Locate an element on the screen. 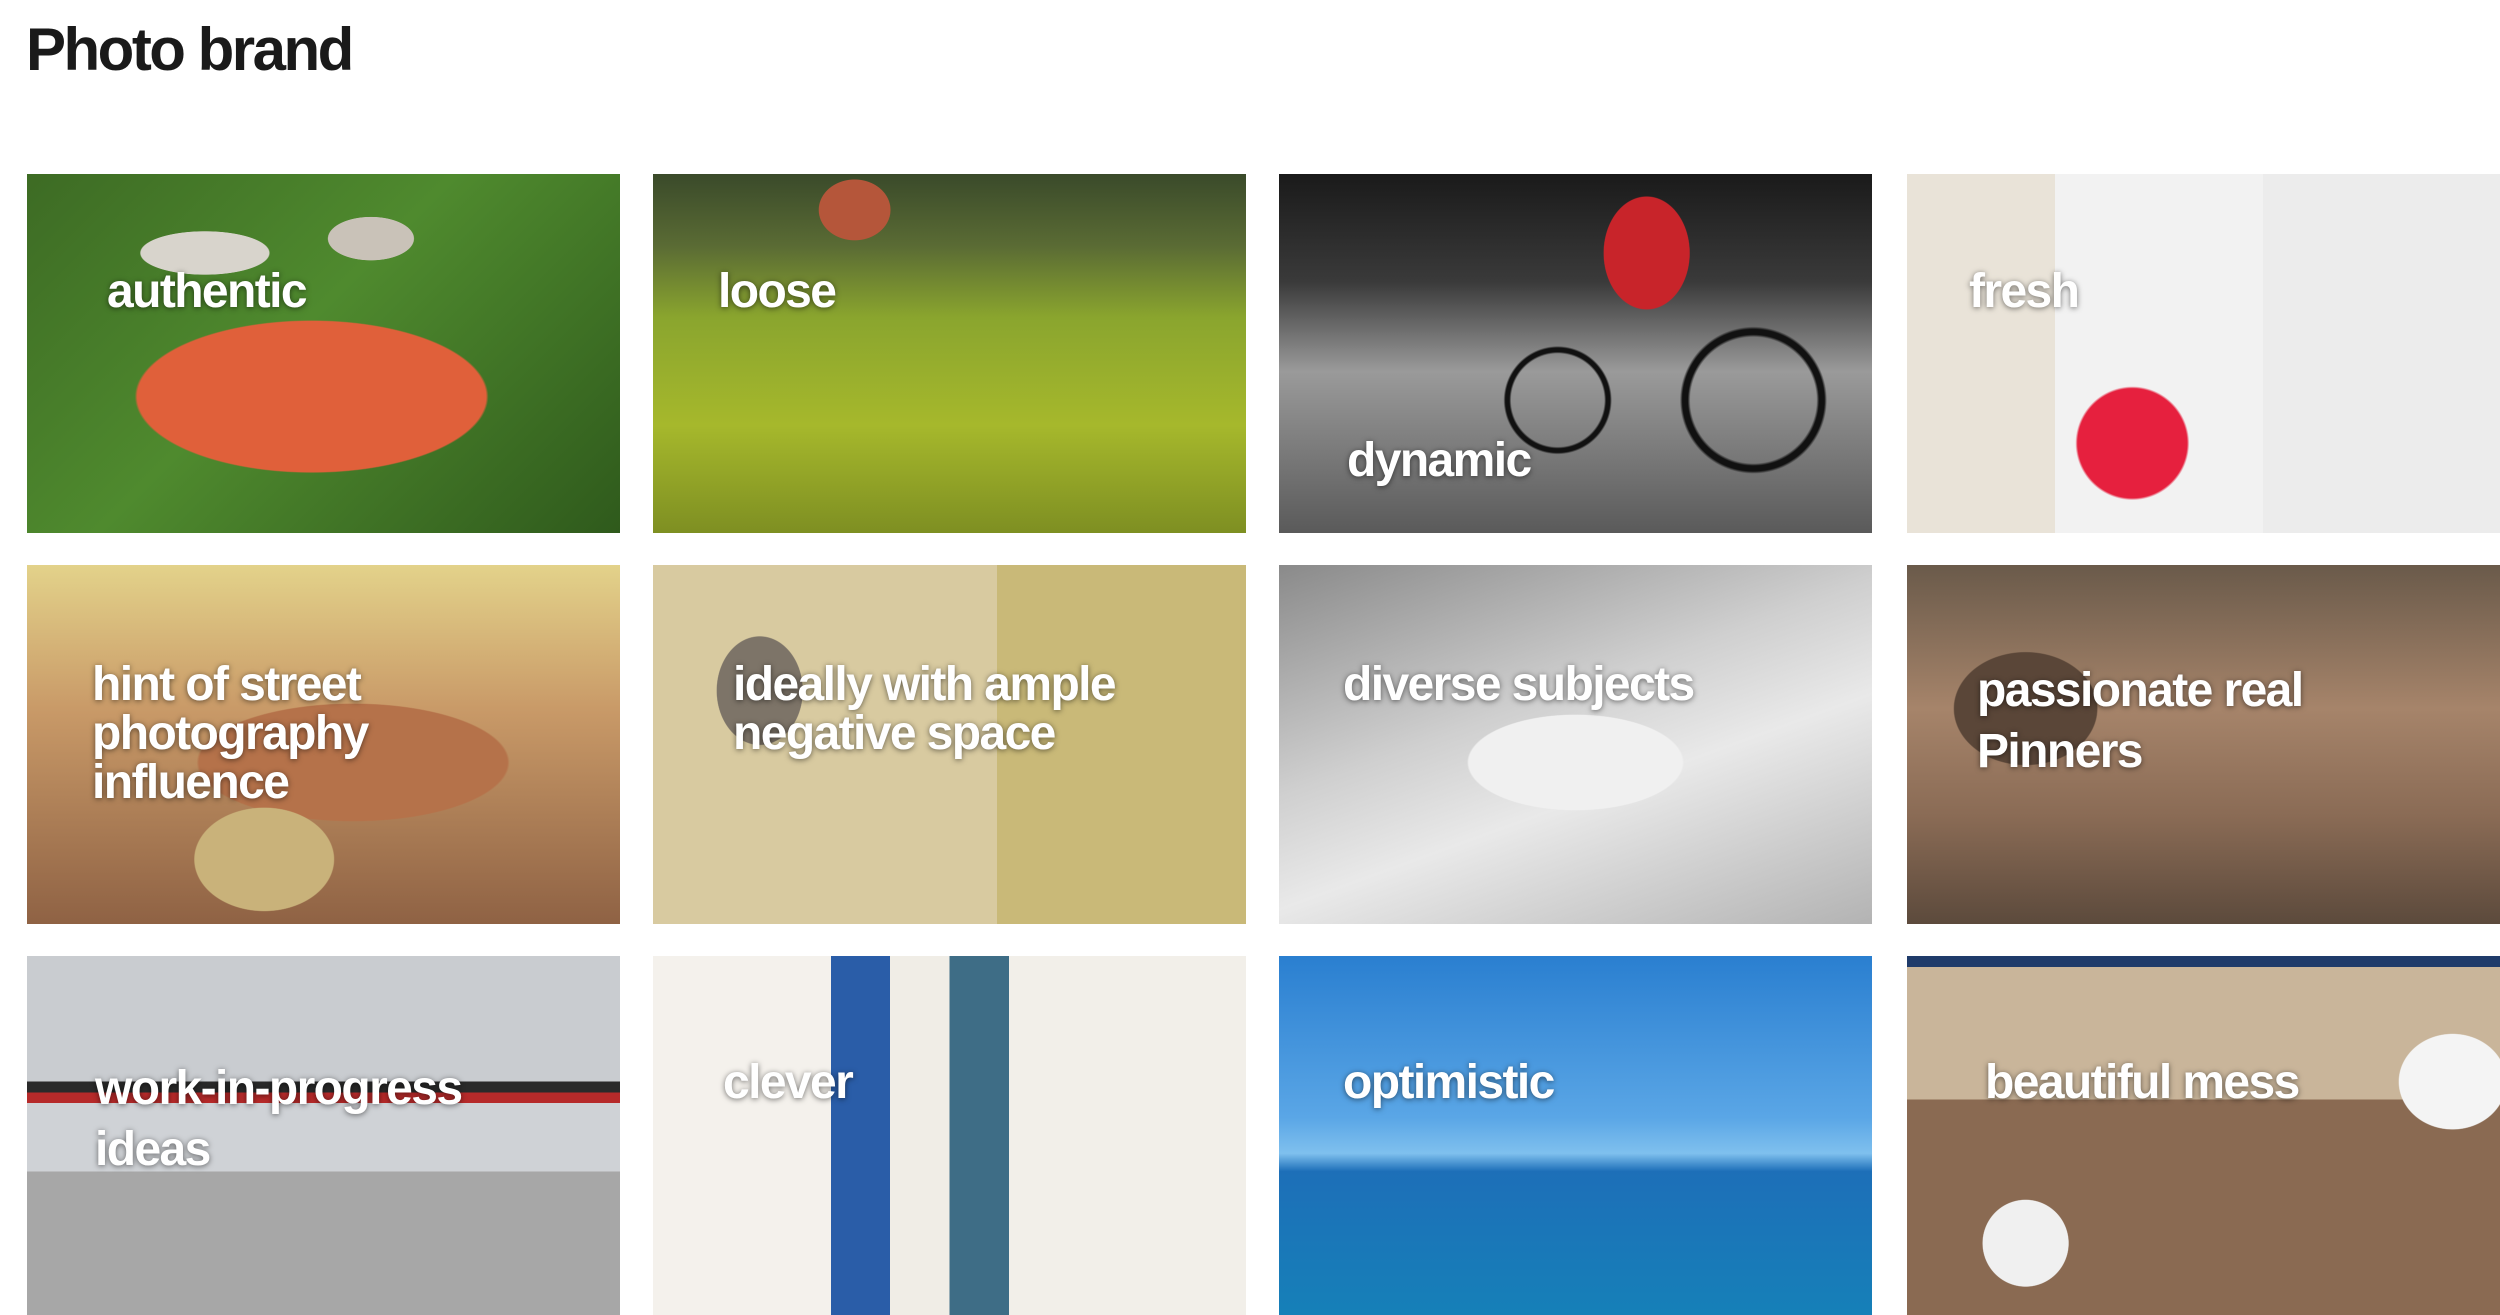 This screenshot has width=2500, height=1315. tile-caption: diverse subjects is located at coordinates (1519, 684).